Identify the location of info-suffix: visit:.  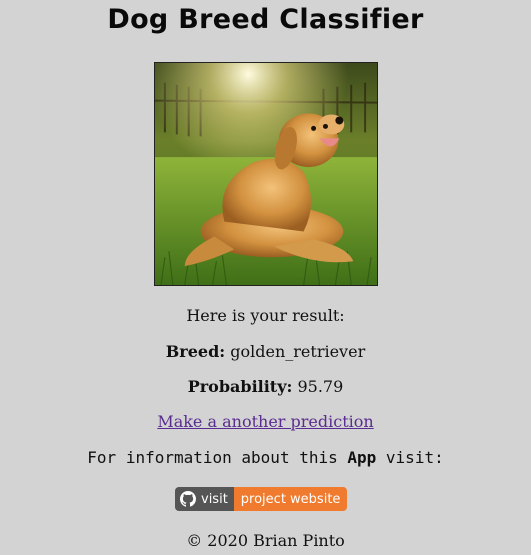
(410, 457).